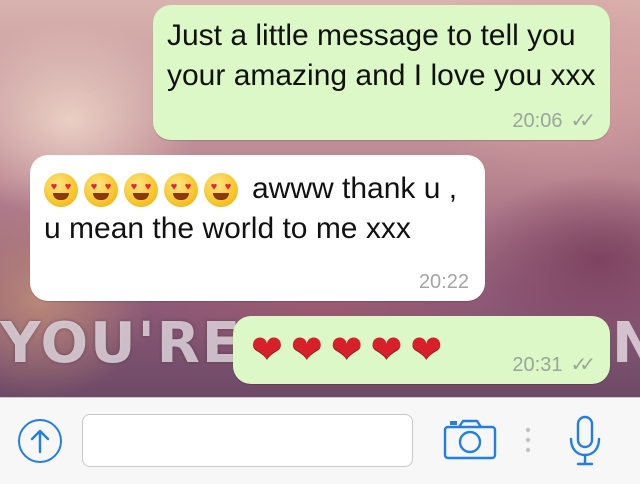 This screenshot has width=640, height=484. Describe the element at coordinates (585, 441) in the screenshot. I see `microphone-icon` at that location.